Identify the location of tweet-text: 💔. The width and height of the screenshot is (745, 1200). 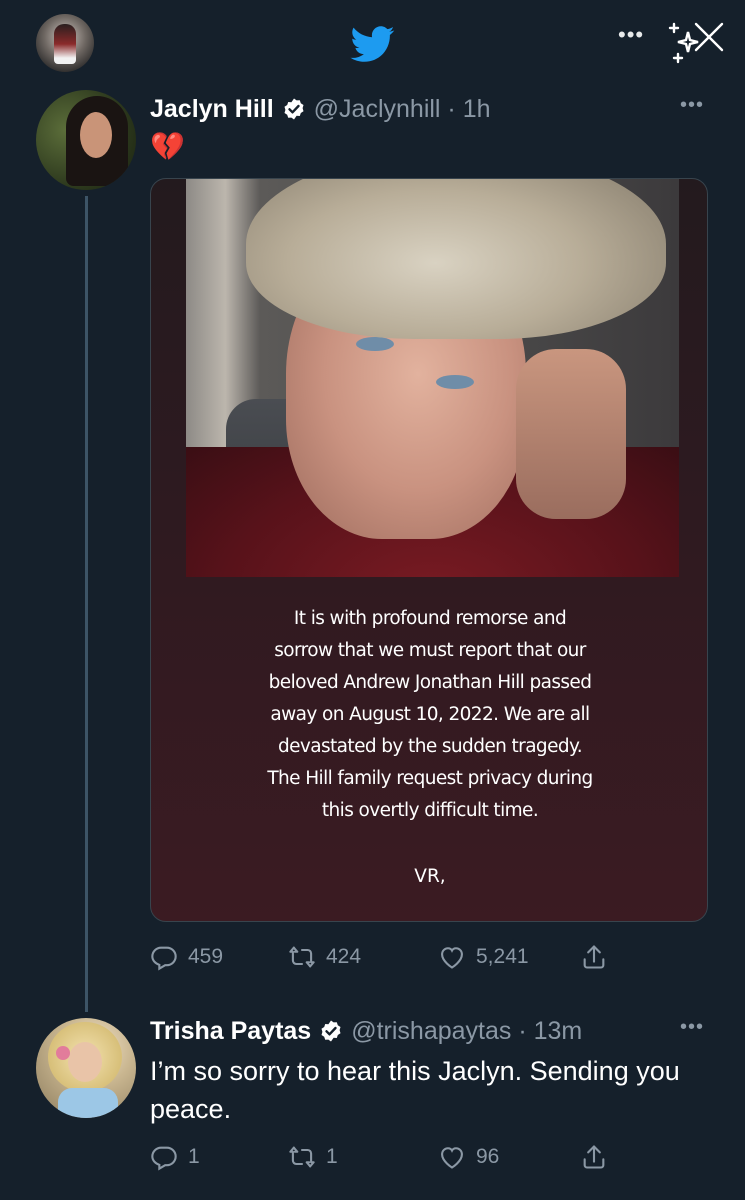
(167, 146).